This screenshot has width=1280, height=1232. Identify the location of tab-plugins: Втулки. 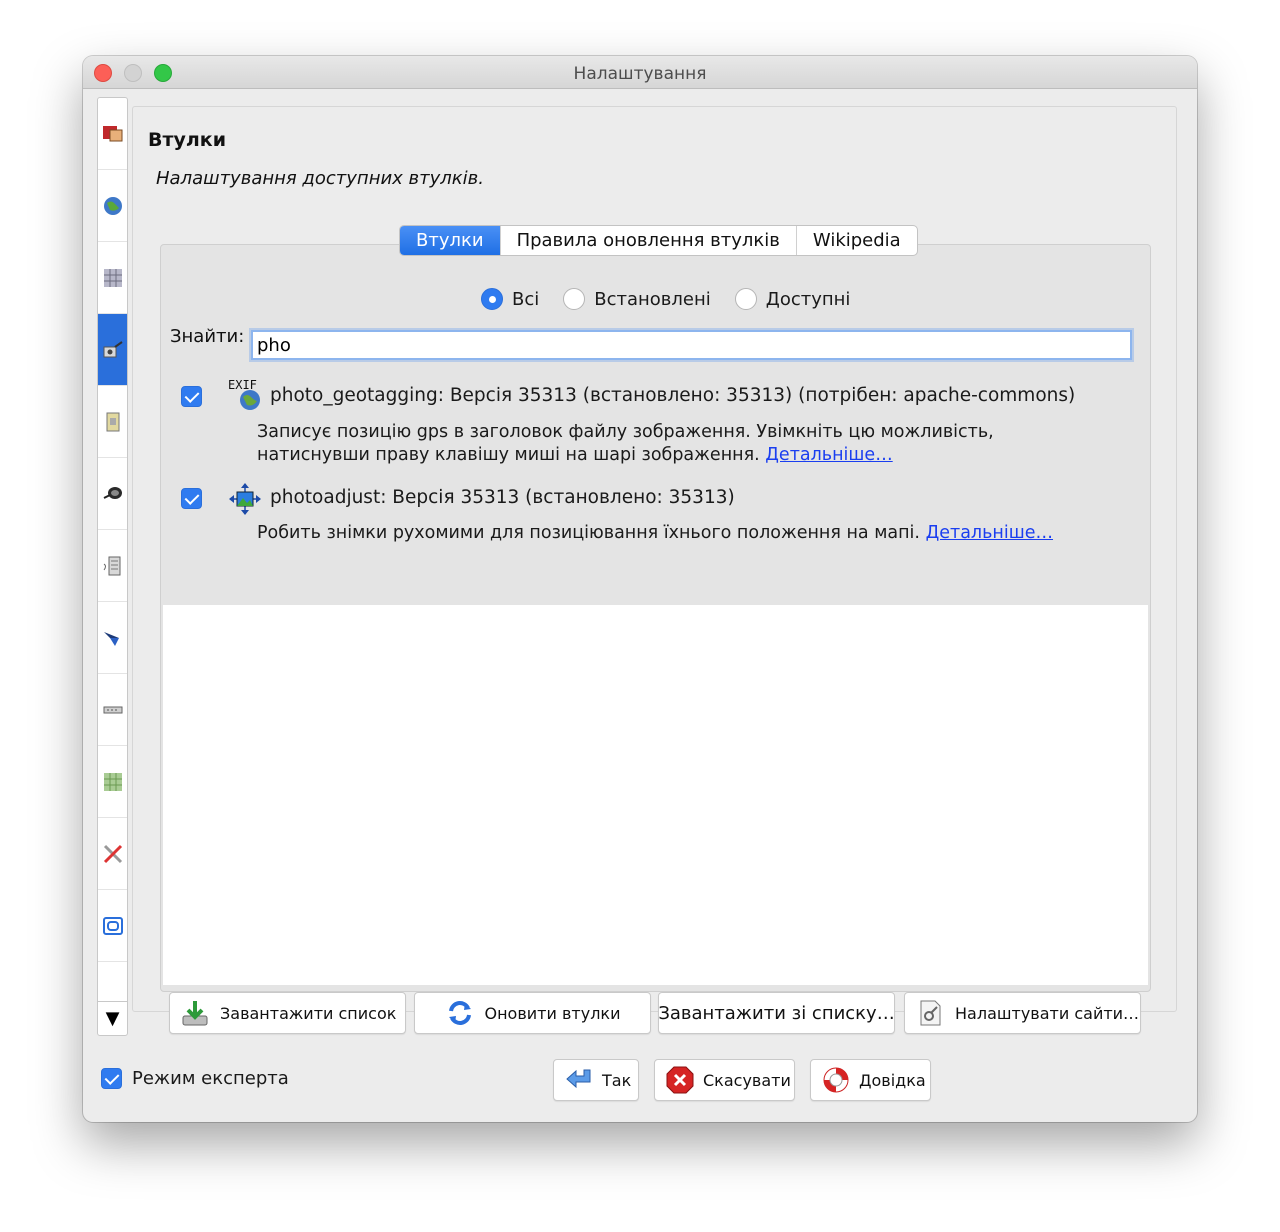
(450, 240).